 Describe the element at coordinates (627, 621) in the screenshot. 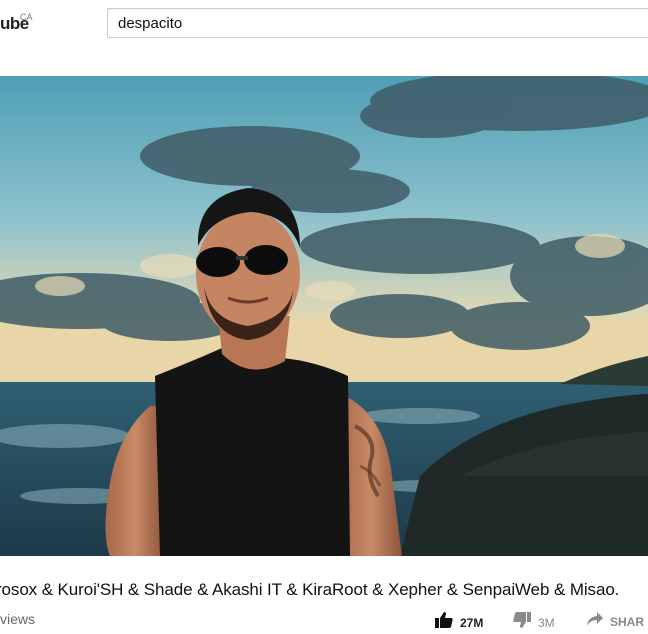

I see `share-label: SHAR` at that location.